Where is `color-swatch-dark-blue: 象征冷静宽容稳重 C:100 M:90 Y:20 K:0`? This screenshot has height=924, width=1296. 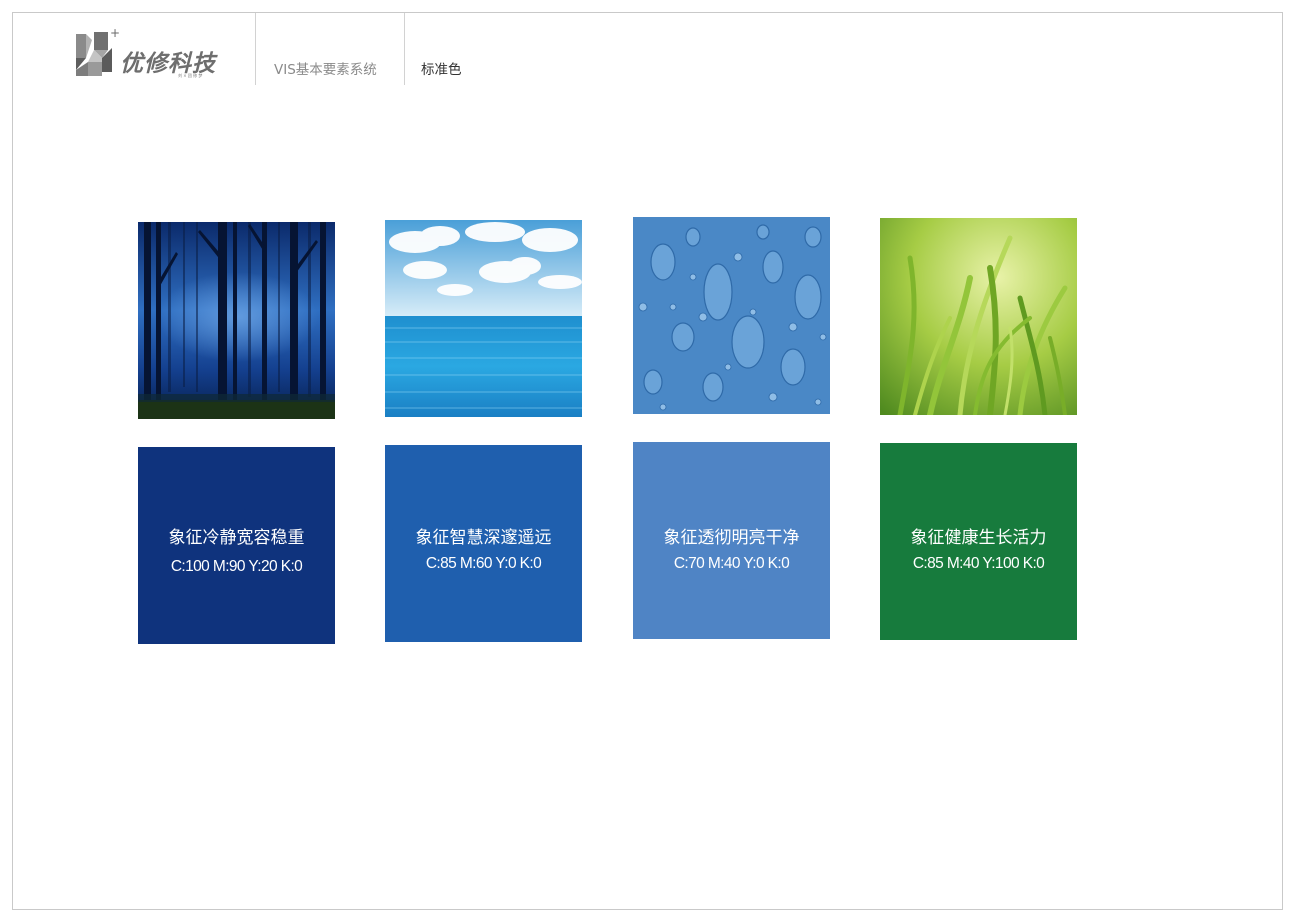 color-swatch-dark-blue: 象征冷静宽容稳重 C:100 M:90 Y:20 K:0 is located at coordinates (236, 545).